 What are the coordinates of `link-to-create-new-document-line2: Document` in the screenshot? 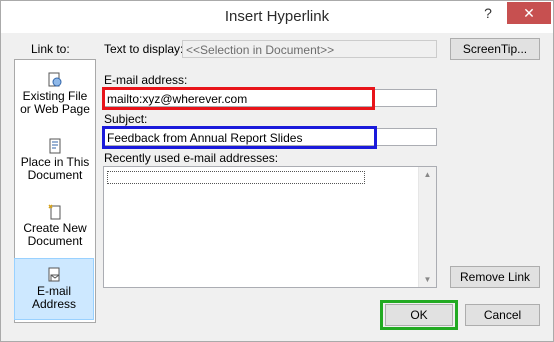 It's located at (55, 241).